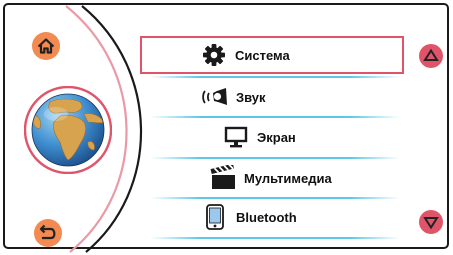  I want to click on scroll-up-button, so click(431, 58).